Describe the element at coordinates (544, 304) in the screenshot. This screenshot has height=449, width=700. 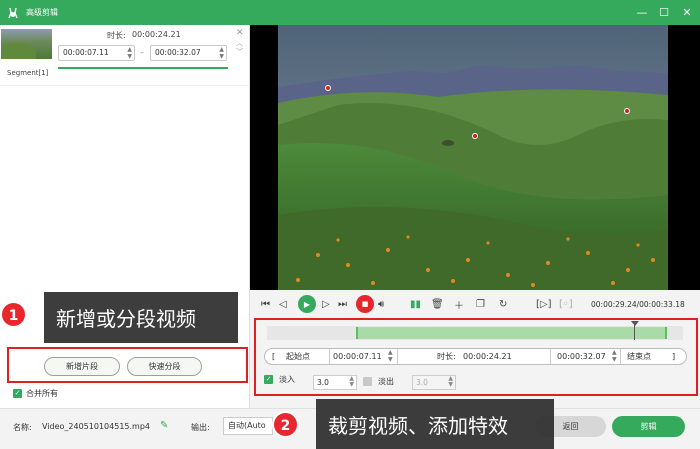
I see `set-in-point-icon: [▷]` at that location.